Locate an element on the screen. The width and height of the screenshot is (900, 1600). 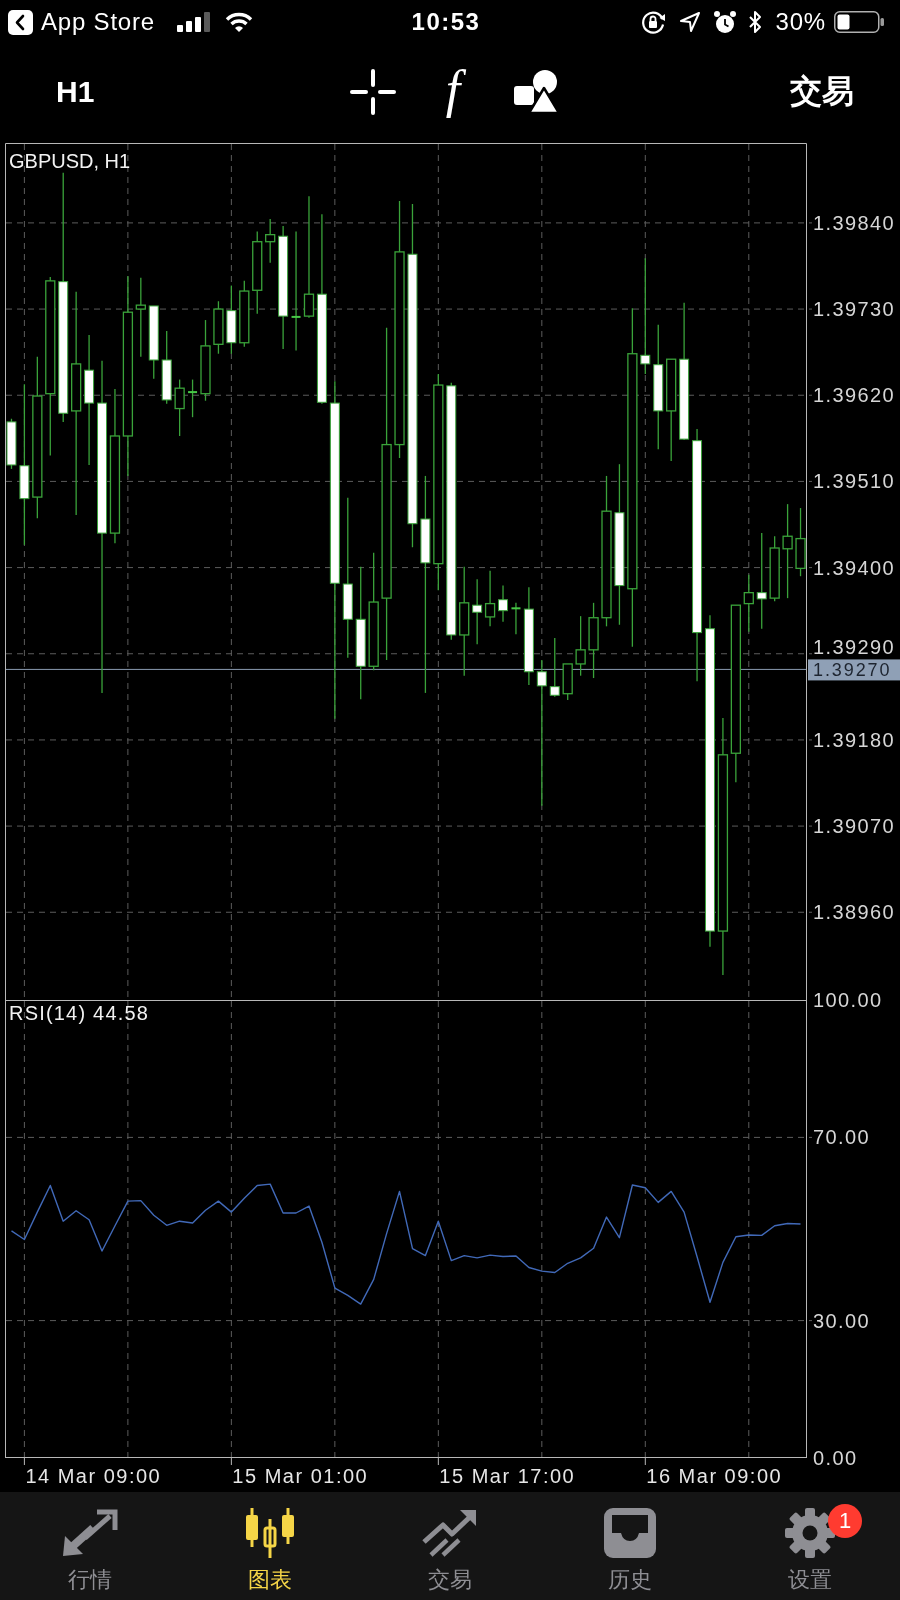
inbox-tray-icon is located at coordinates (630, 1533).